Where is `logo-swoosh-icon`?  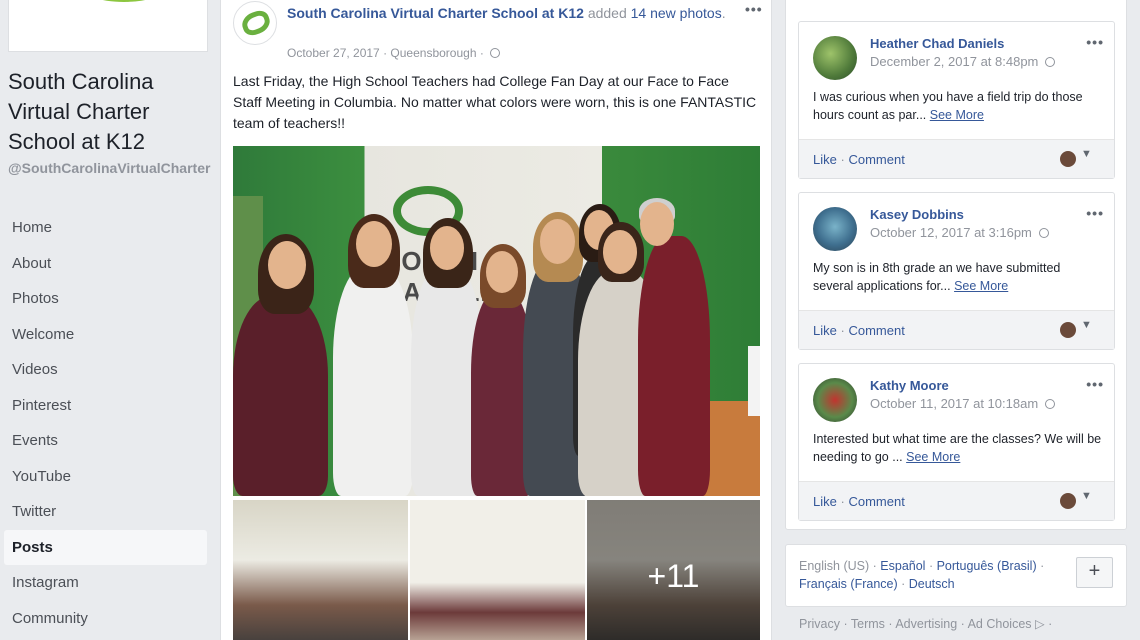 logo-swoosh-icon is located at coordinates (124, 1).